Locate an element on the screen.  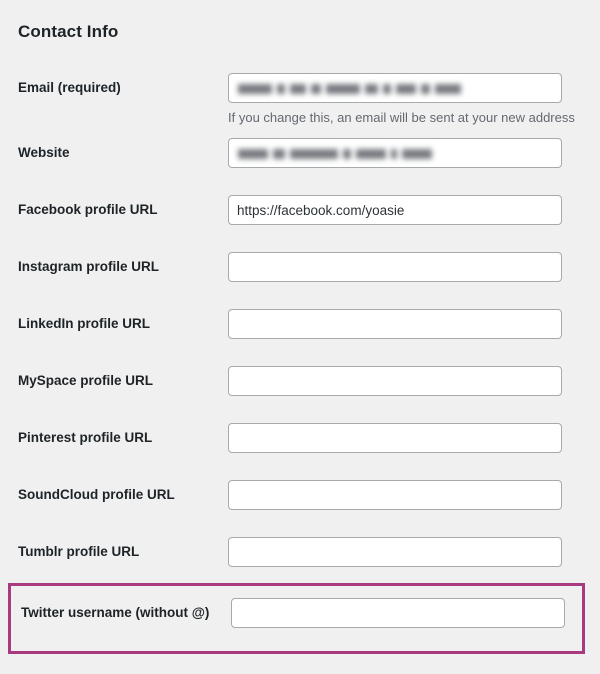
form-row-instagram-profile-url: Instagram profile URL is located at coordinates (300, 269).